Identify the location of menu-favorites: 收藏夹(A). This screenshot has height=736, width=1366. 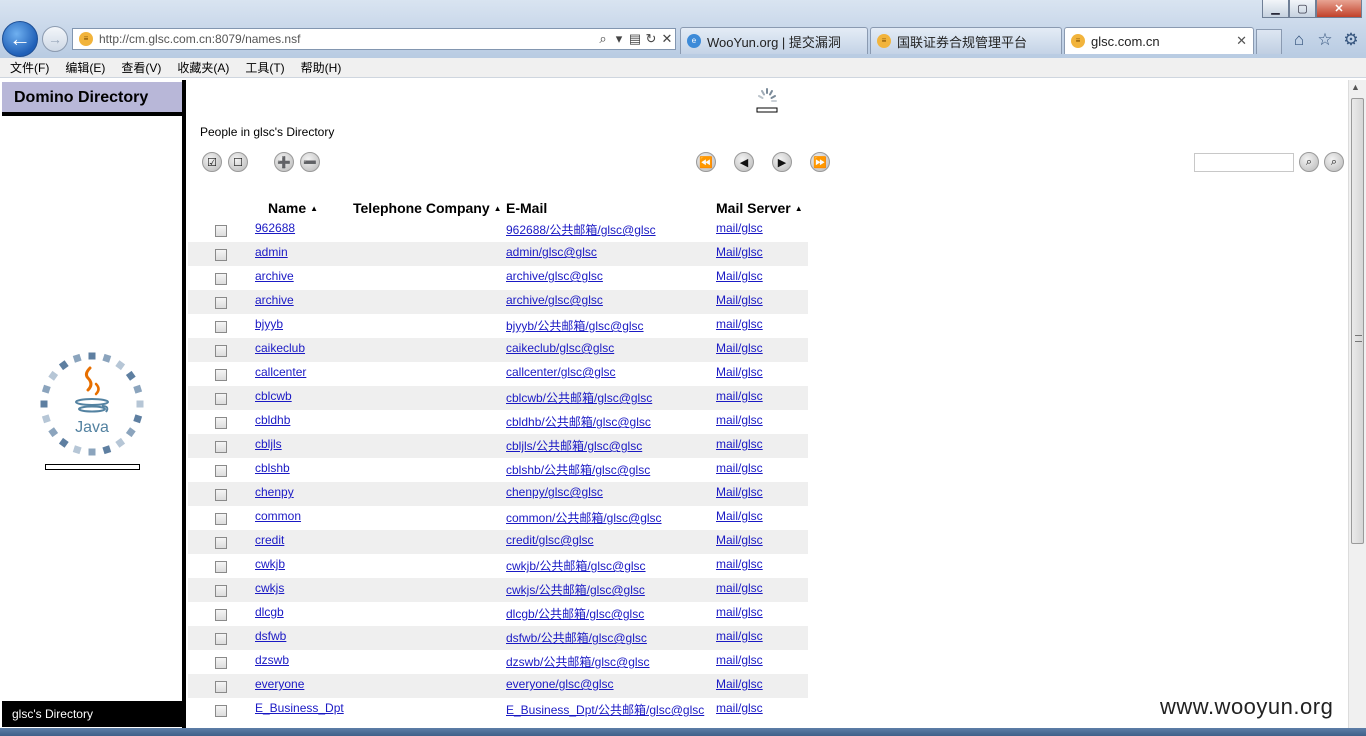
(203, 67).